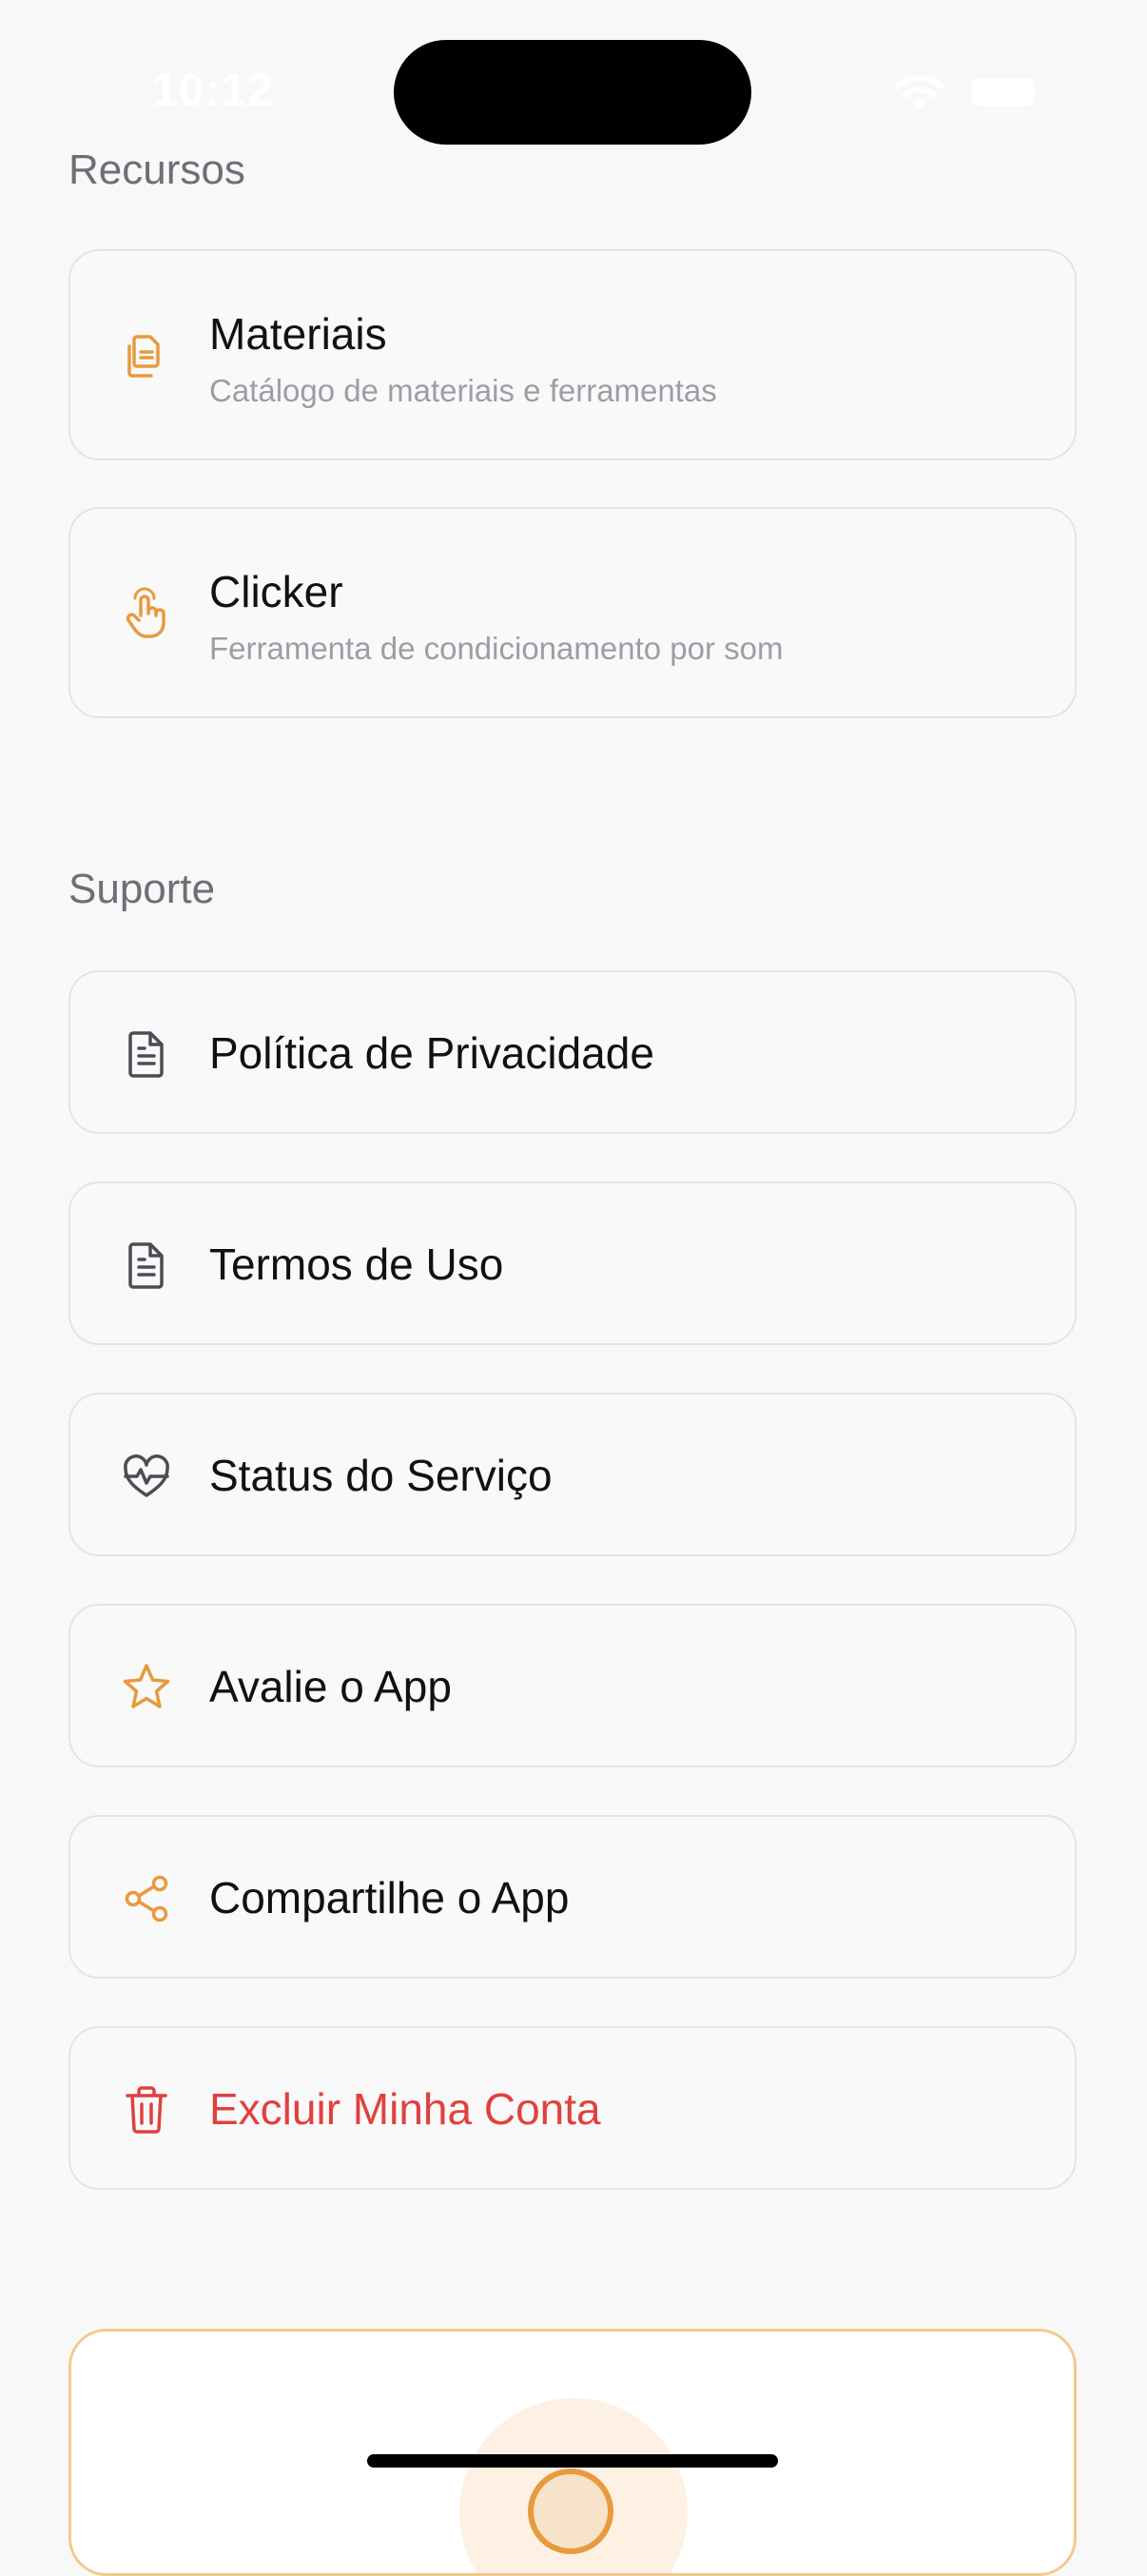 Image resolution: width=1147 pixels, height=2576 pixels. I want to click on wifi-icon, so click(919, 93).